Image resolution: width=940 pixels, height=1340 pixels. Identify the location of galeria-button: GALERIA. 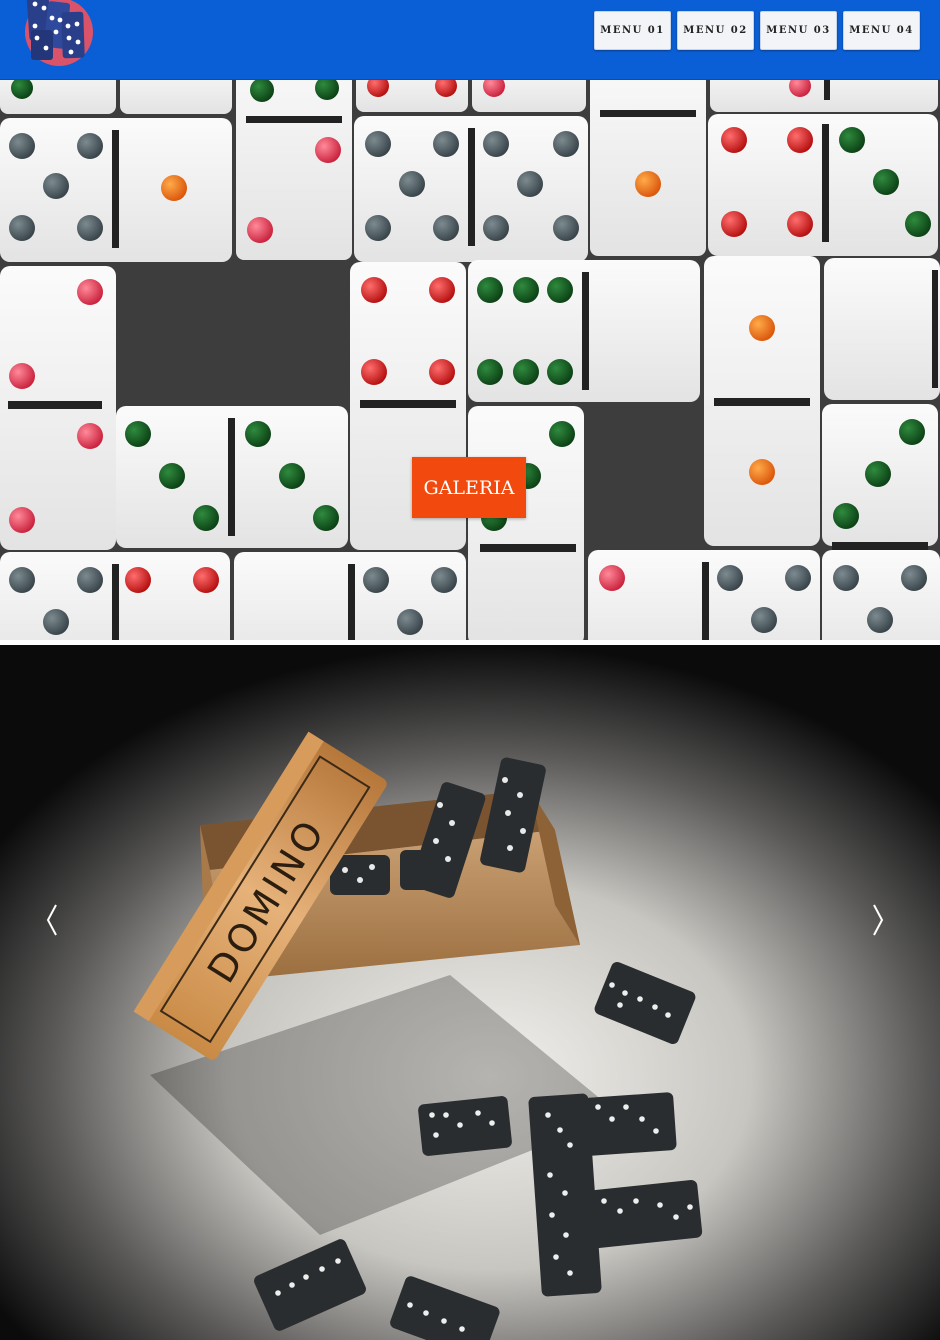
(469, 487).